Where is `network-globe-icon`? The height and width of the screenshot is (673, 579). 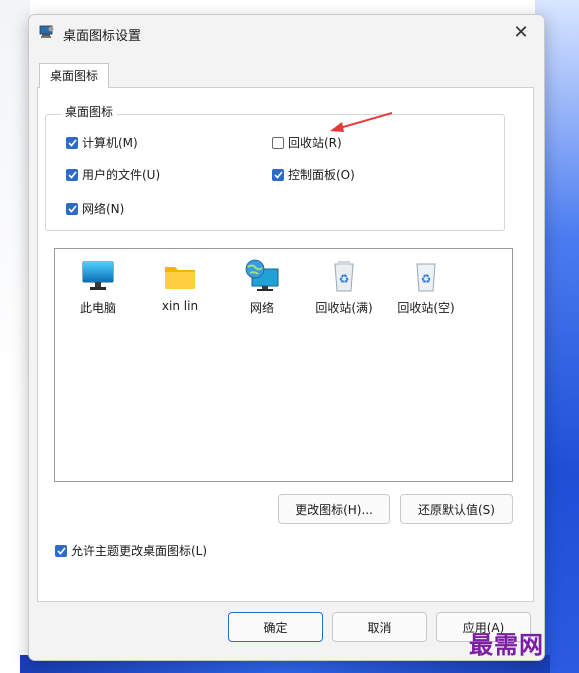
network-globe-icon is located at coordinates (262, 276).